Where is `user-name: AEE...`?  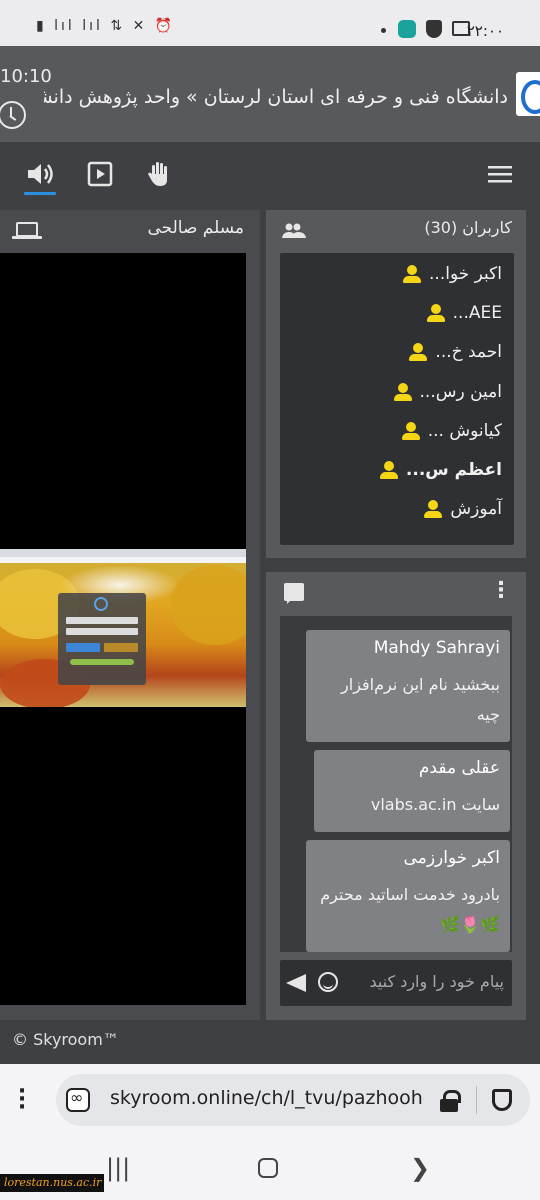 user-name: AEE... is located at coordinates (477, 313).